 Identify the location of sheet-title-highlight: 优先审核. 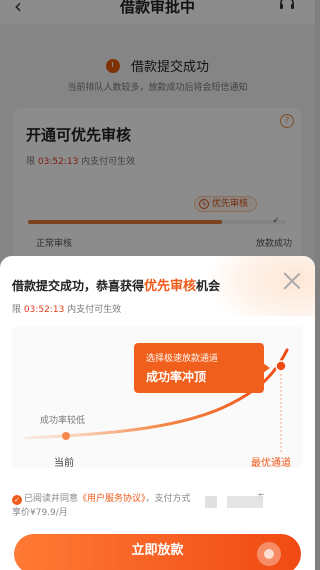
(170, 286).